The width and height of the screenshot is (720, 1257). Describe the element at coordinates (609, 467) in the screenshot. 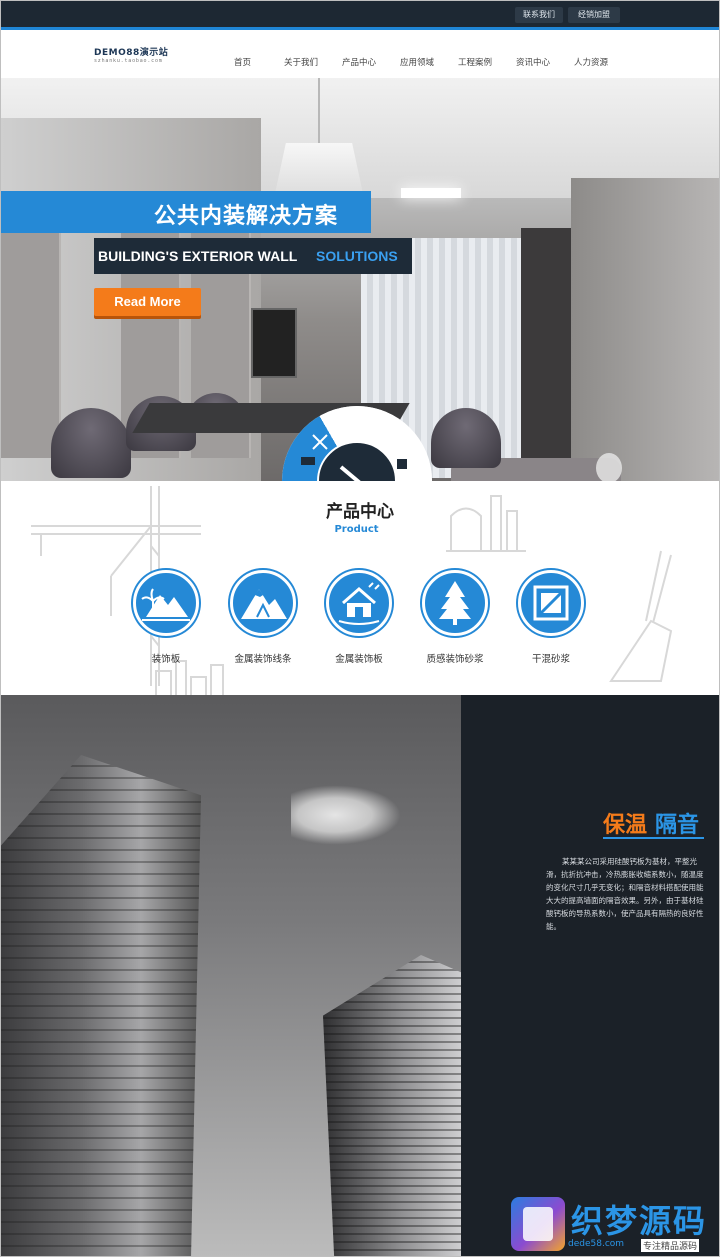

I see `hero-table-lamp` at that location.